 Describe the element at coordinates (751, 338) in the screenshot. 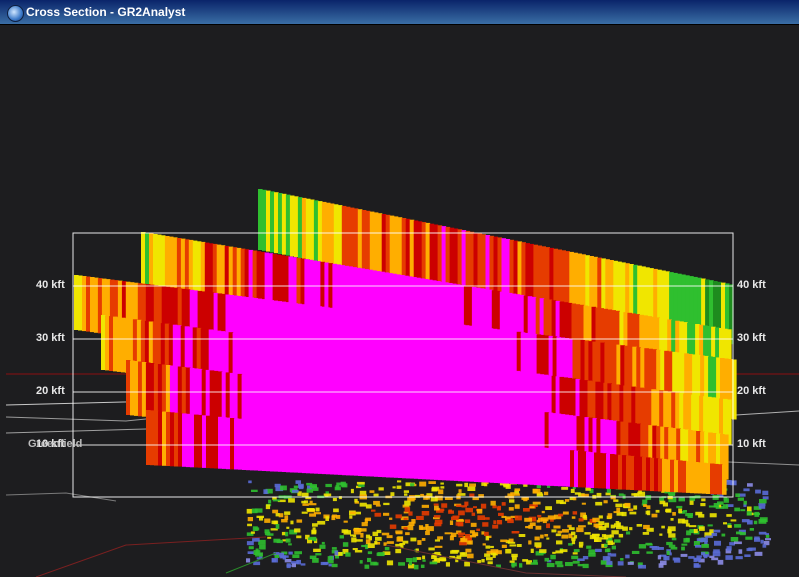

I see `right-height-label-30: 30 kft` at that location.